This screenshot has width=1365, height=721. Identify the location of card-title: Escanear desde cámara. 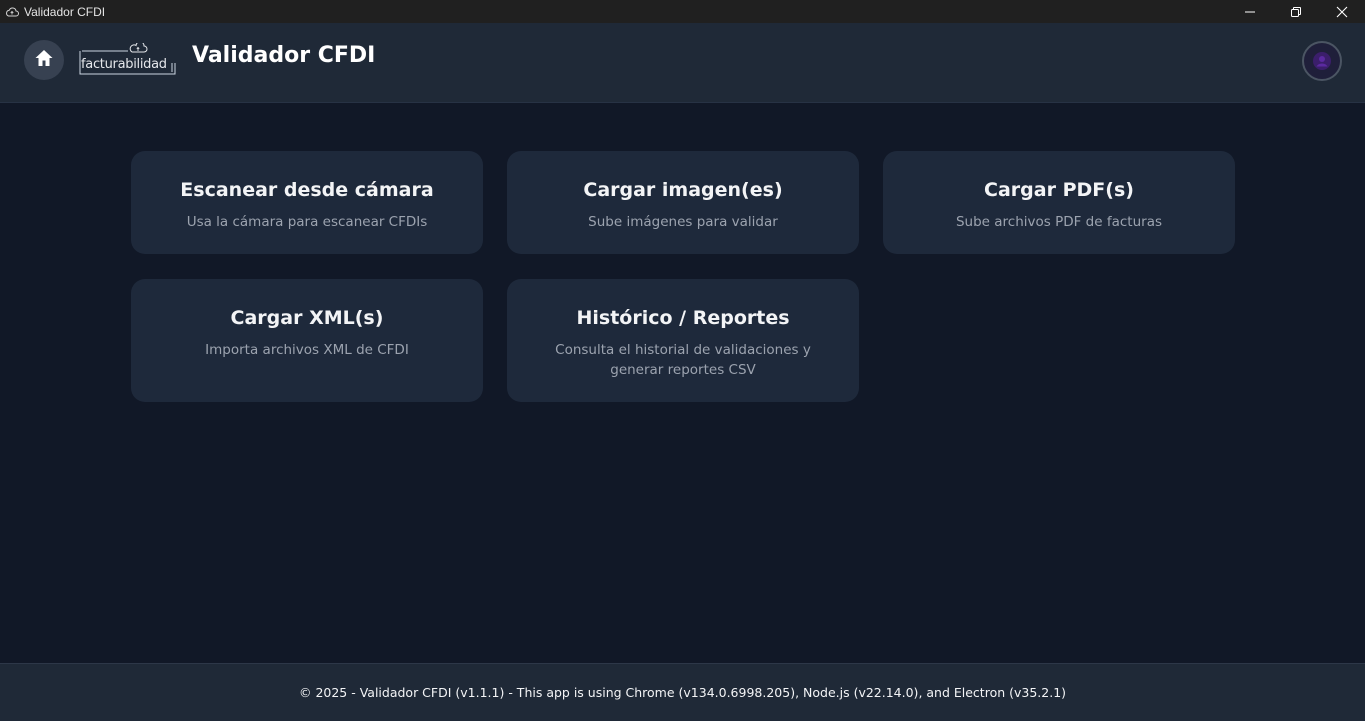
(307, 190).